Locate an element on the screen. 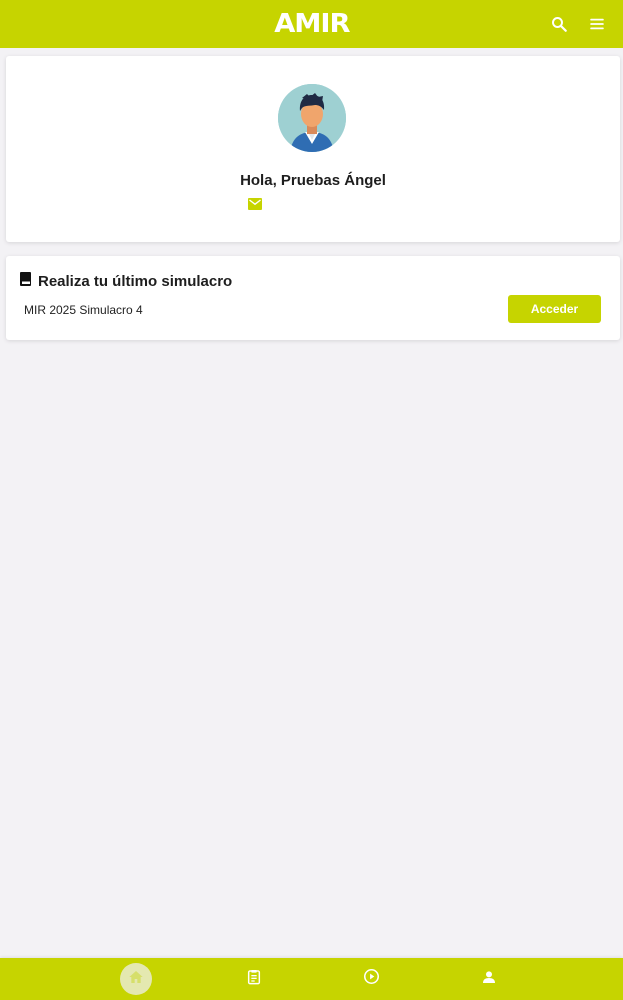  nav-profile is located at coordinates (489, 979).